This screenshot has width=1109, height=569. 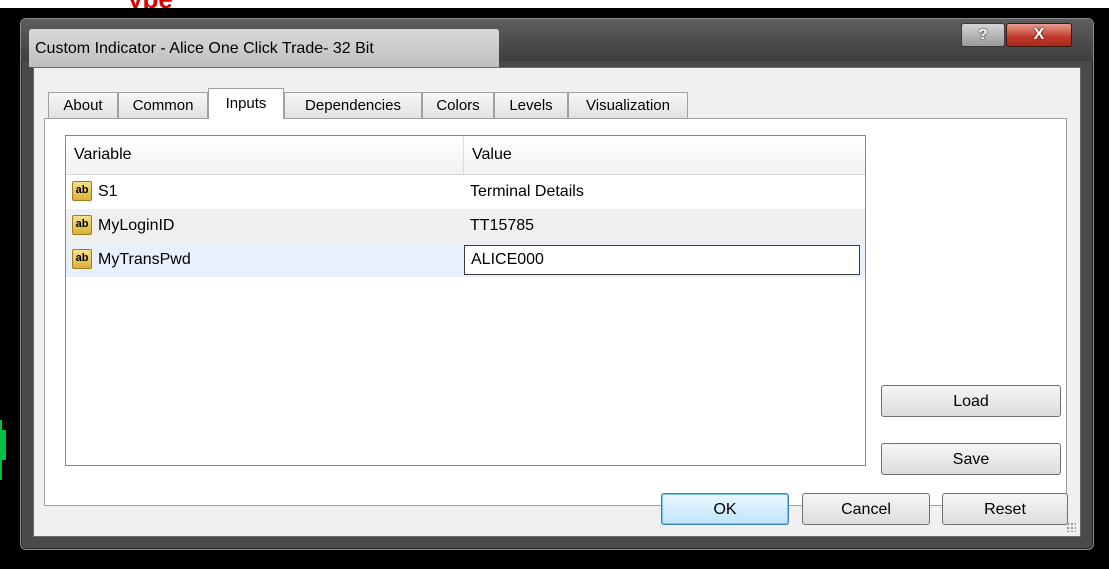 I want to click on column-header-value: Value, so click(x=664, y=155).